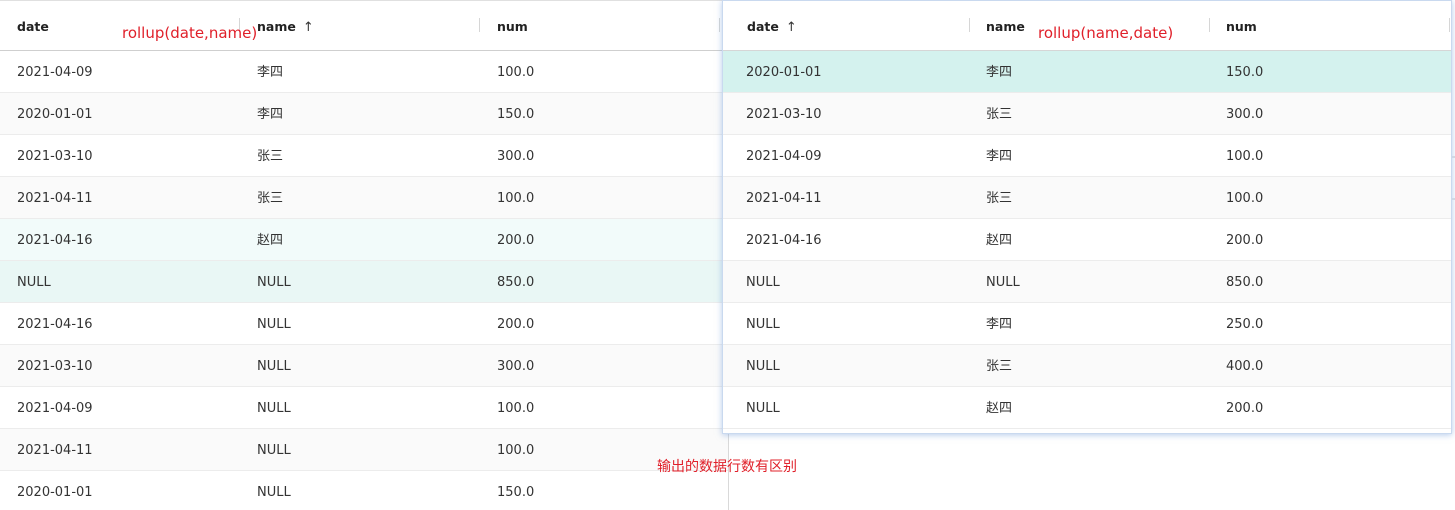 This screenshot has width=1455, height=510. Describe the element at coordinates (1087, 324) in the screenshot. I see `table-row: NULL 李四 250.0` at that location.